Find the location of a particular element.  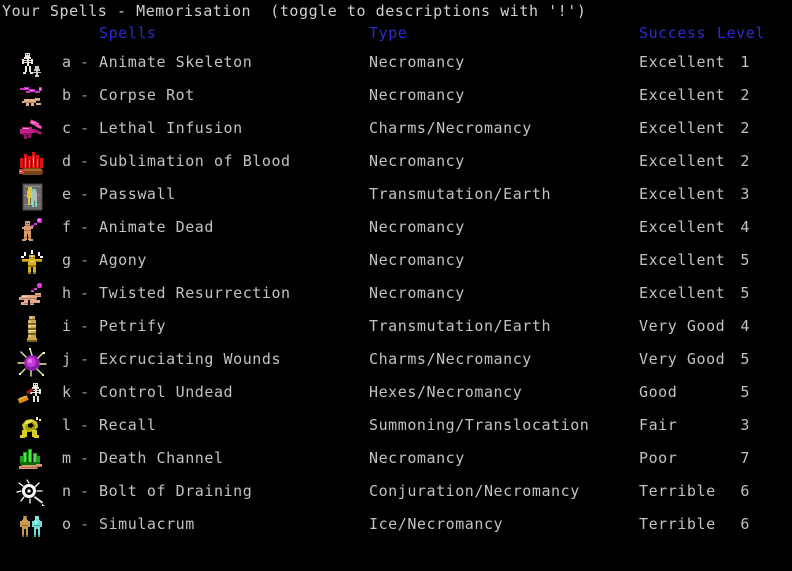

spell-hotkey-letter: o is located at coordinates (67, 524).